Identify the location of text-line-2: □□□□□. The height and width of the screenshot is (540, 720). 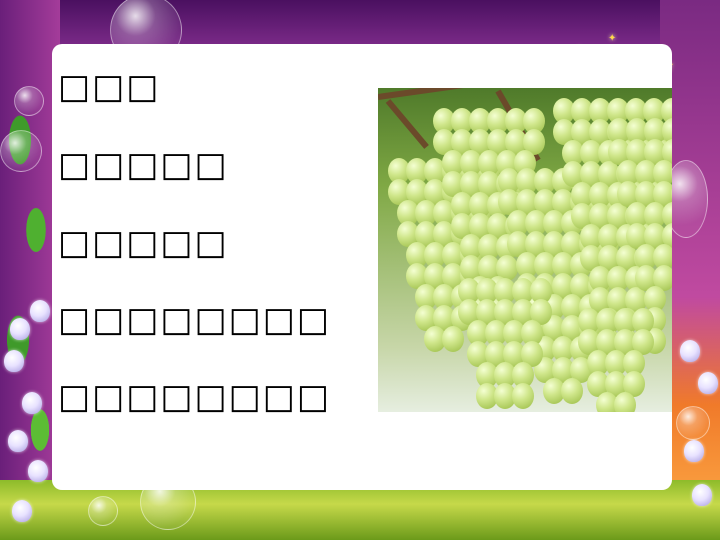
(143, 165).